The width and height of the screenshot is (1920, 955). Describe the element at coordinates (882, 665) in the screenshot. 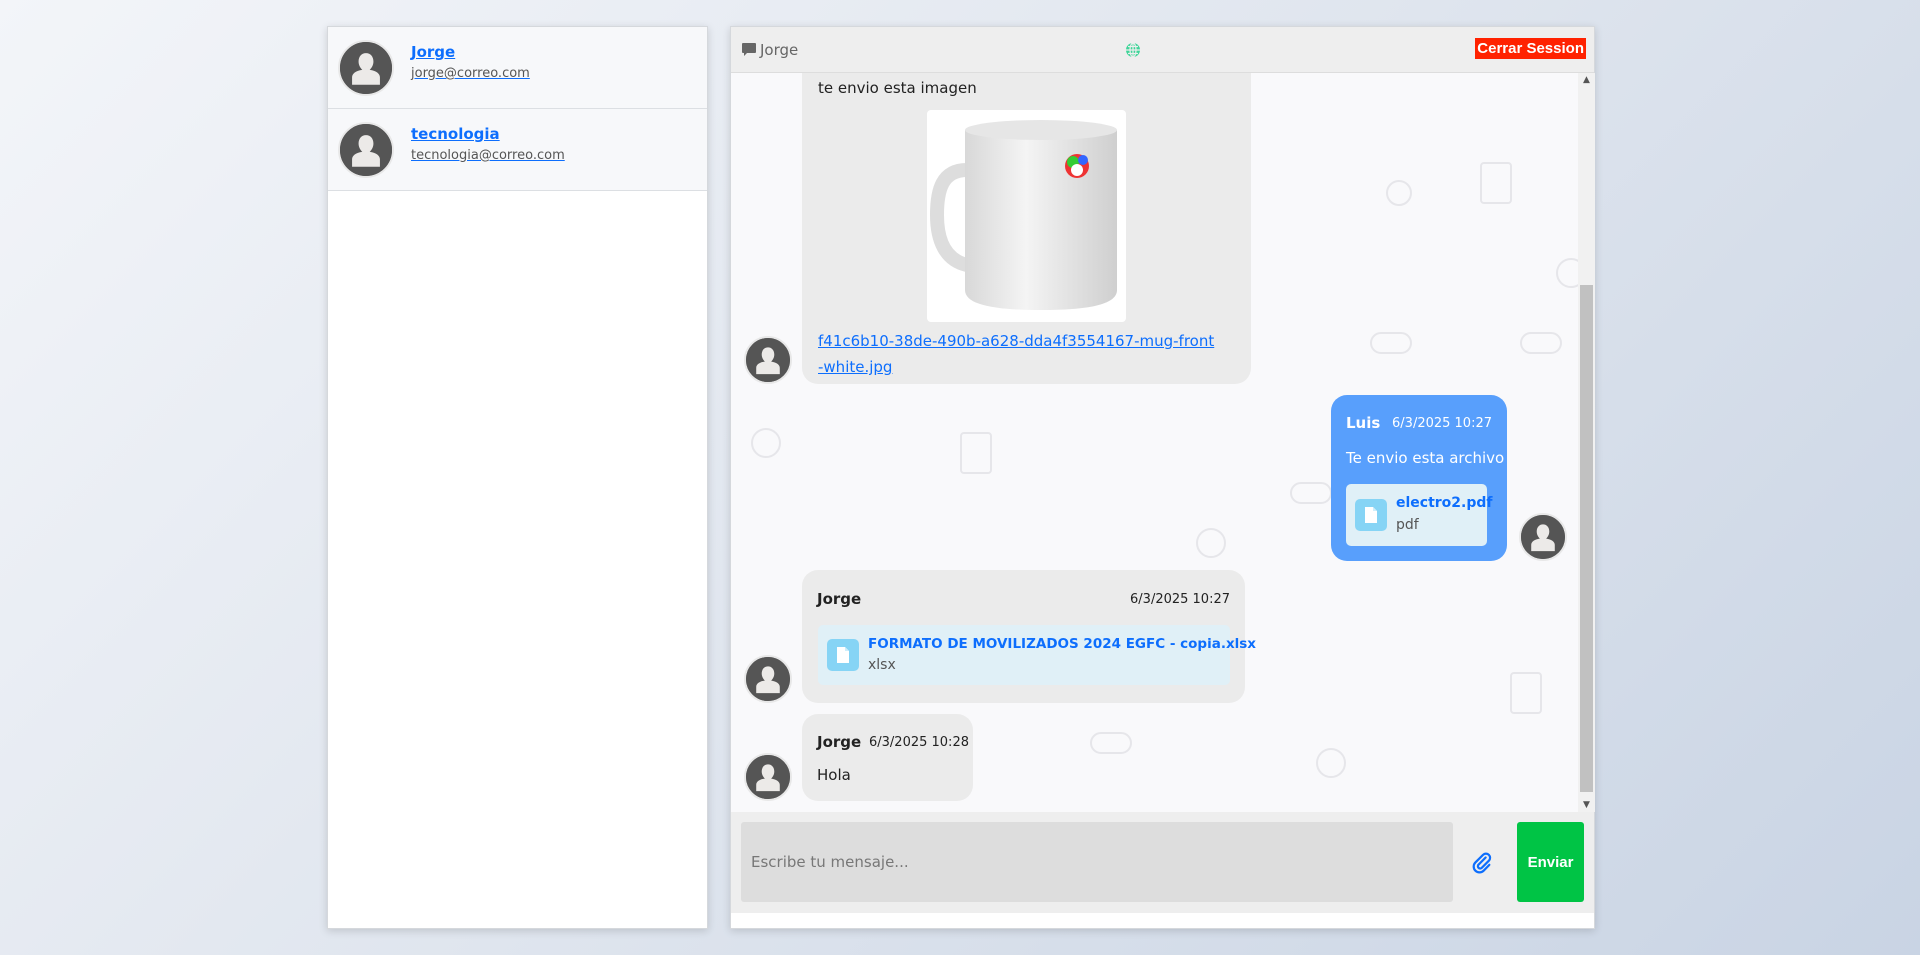

I see `file-type: xlsx` at that location.